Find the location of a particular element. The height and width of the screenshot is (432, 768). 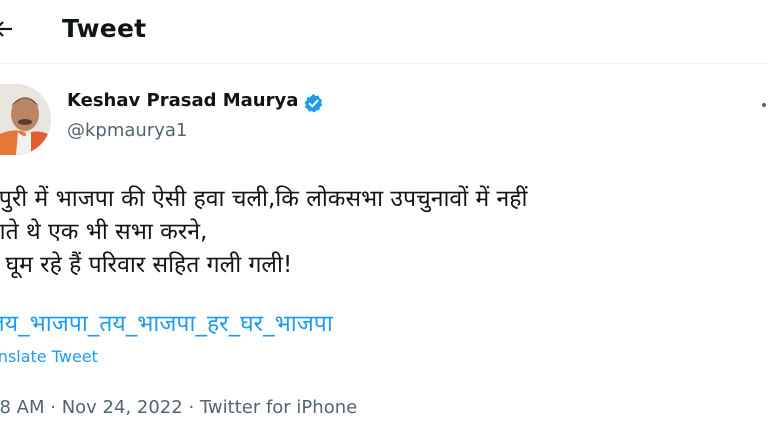

hashtag-link: ंजय_भाजपा_तय_भाजपा_हर_घर_भाजपा is located at coordinates (166, 322).